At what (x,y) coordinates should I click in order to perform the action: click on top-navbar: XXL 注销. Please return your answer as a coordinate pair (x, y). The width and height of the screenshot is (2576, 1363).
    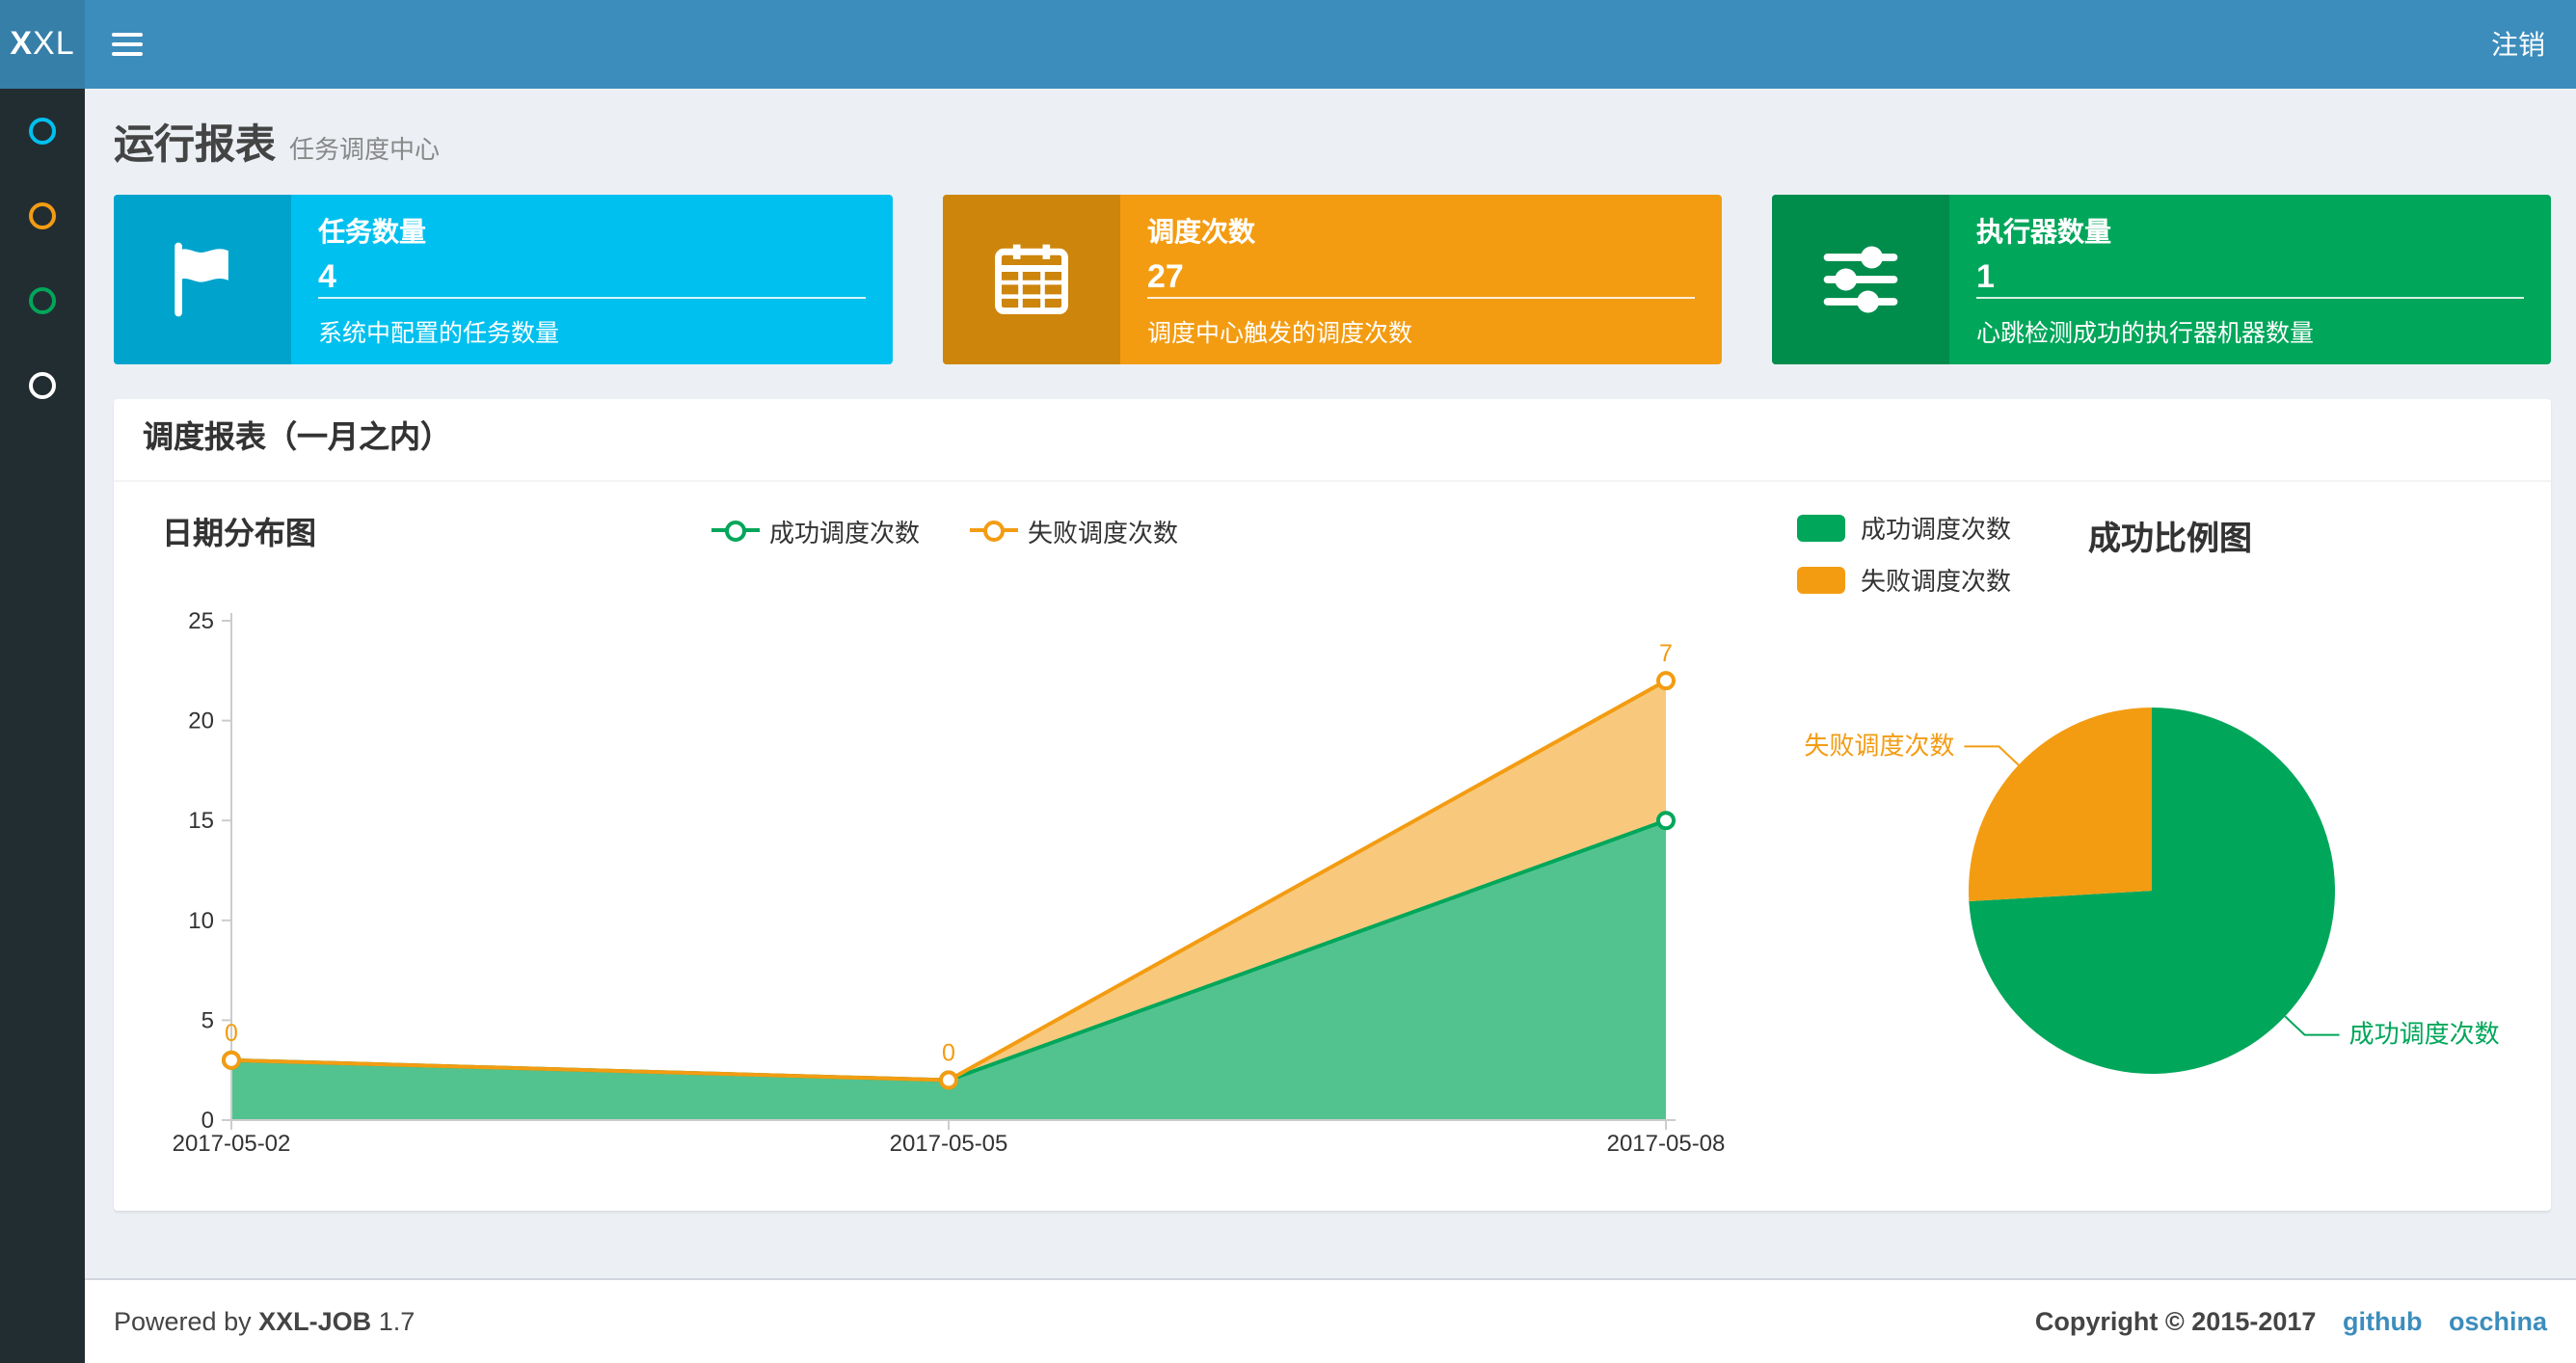
    Looking at the image, I should click on (1288, 44).